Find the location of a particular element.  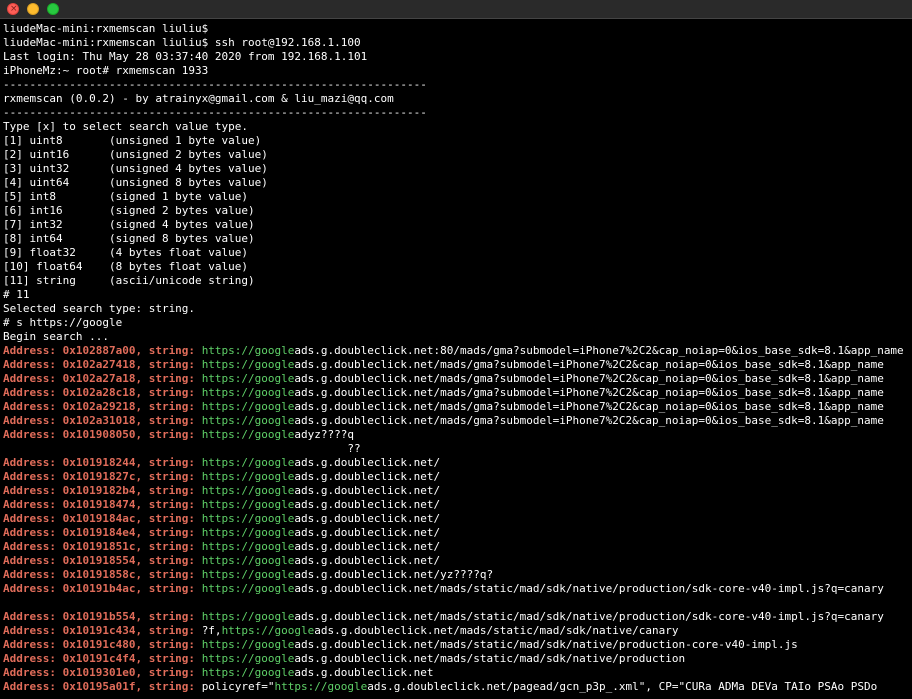

result-address: Address: 0x1019184ac, string: is located at coordinates (102, 518).